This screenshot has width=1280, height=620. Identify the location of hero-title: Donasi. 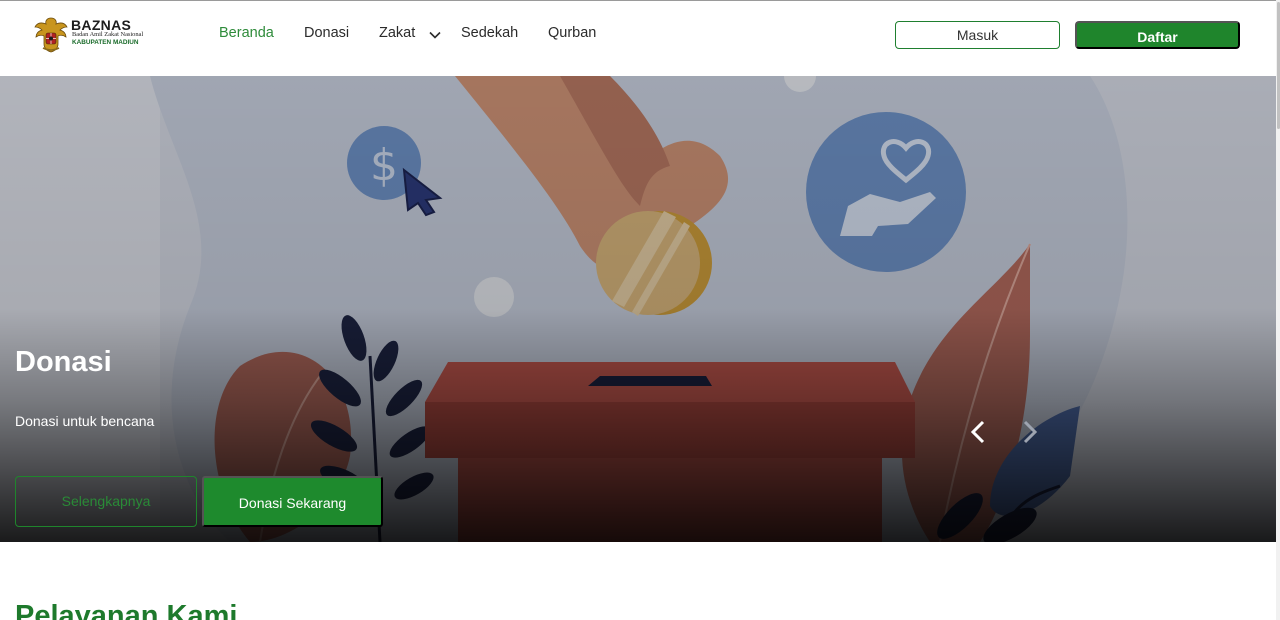
(63, 362).